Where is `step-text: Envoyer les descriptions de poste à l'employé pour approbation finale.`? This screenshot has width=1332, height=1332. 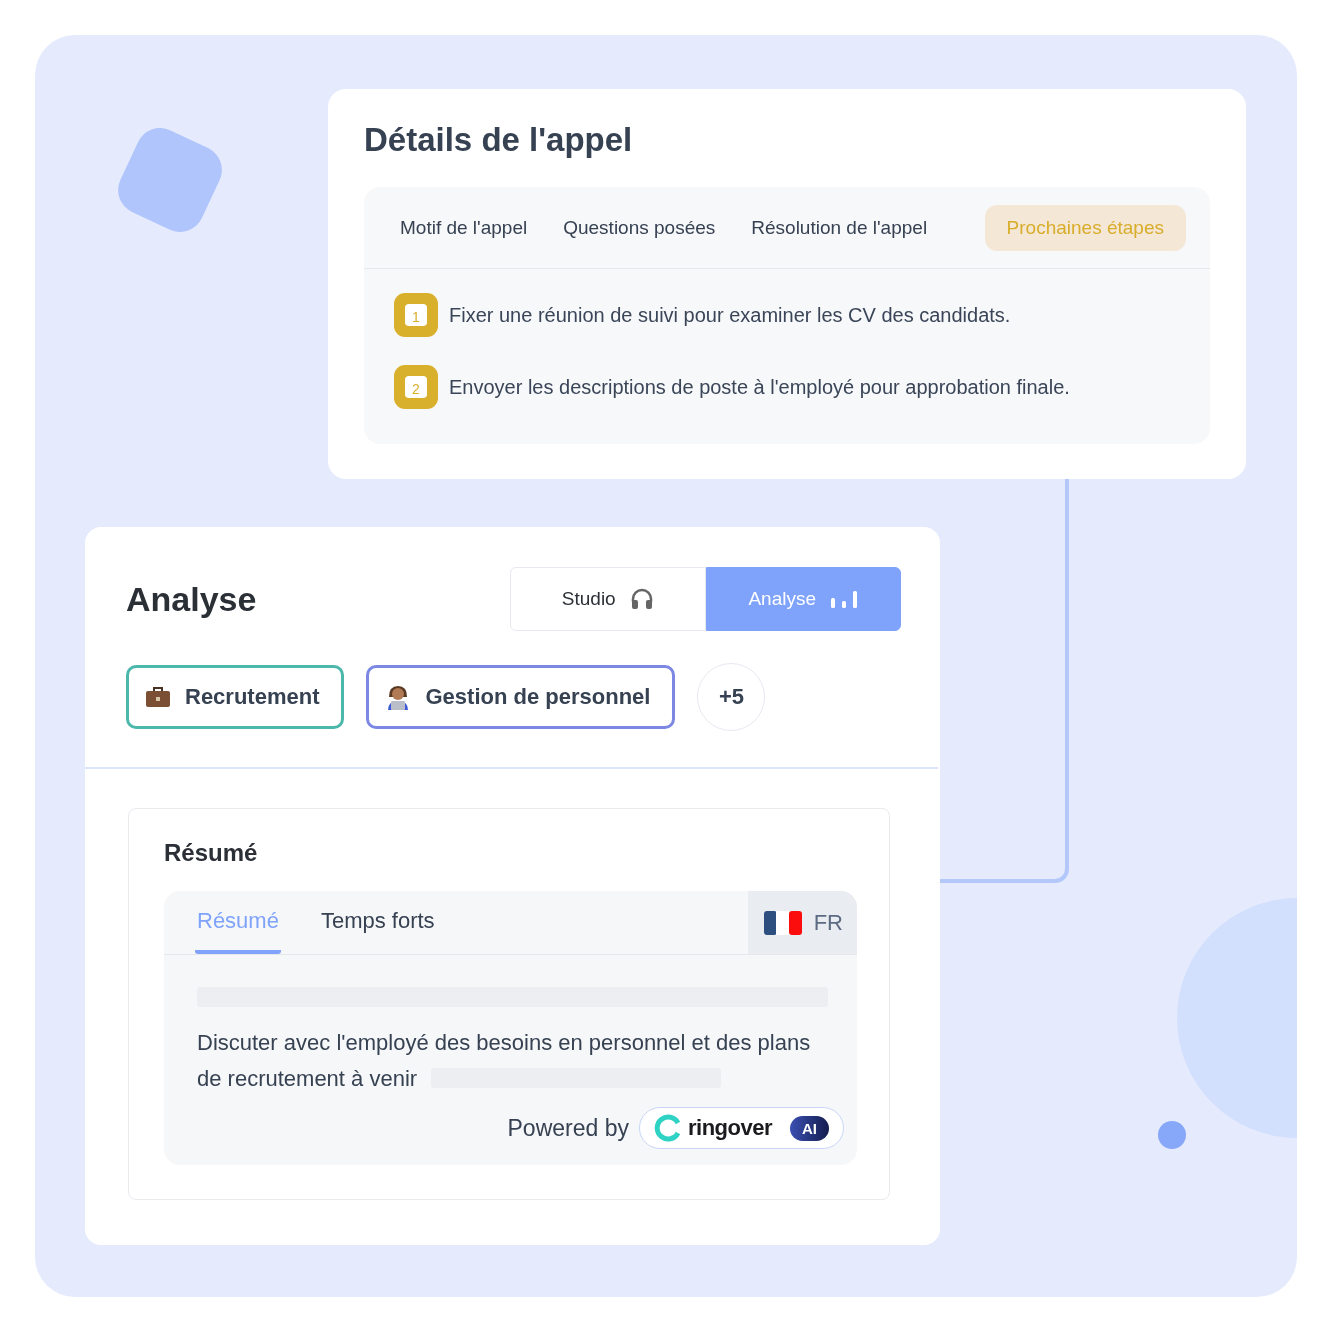
step-text: Envoyer les descriptions de poste à l'employé pour approbation finale. is located at coordinates (759, 387).